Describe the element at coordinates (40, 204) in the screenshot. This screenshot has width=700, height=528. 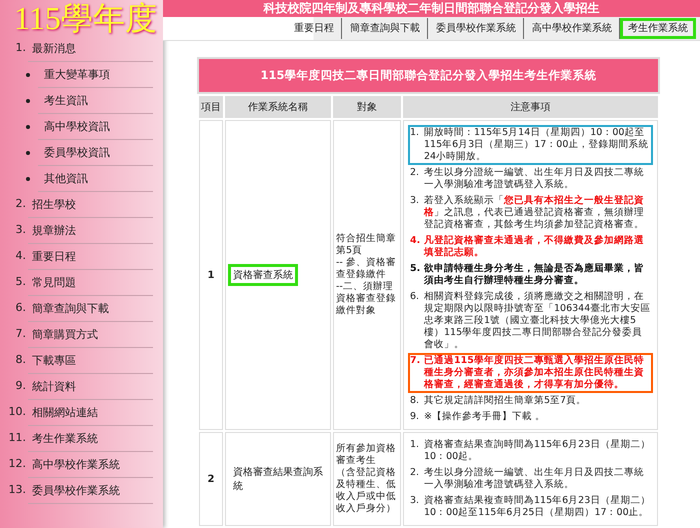
I see `menu-link: 2. 招生學校` at that location.